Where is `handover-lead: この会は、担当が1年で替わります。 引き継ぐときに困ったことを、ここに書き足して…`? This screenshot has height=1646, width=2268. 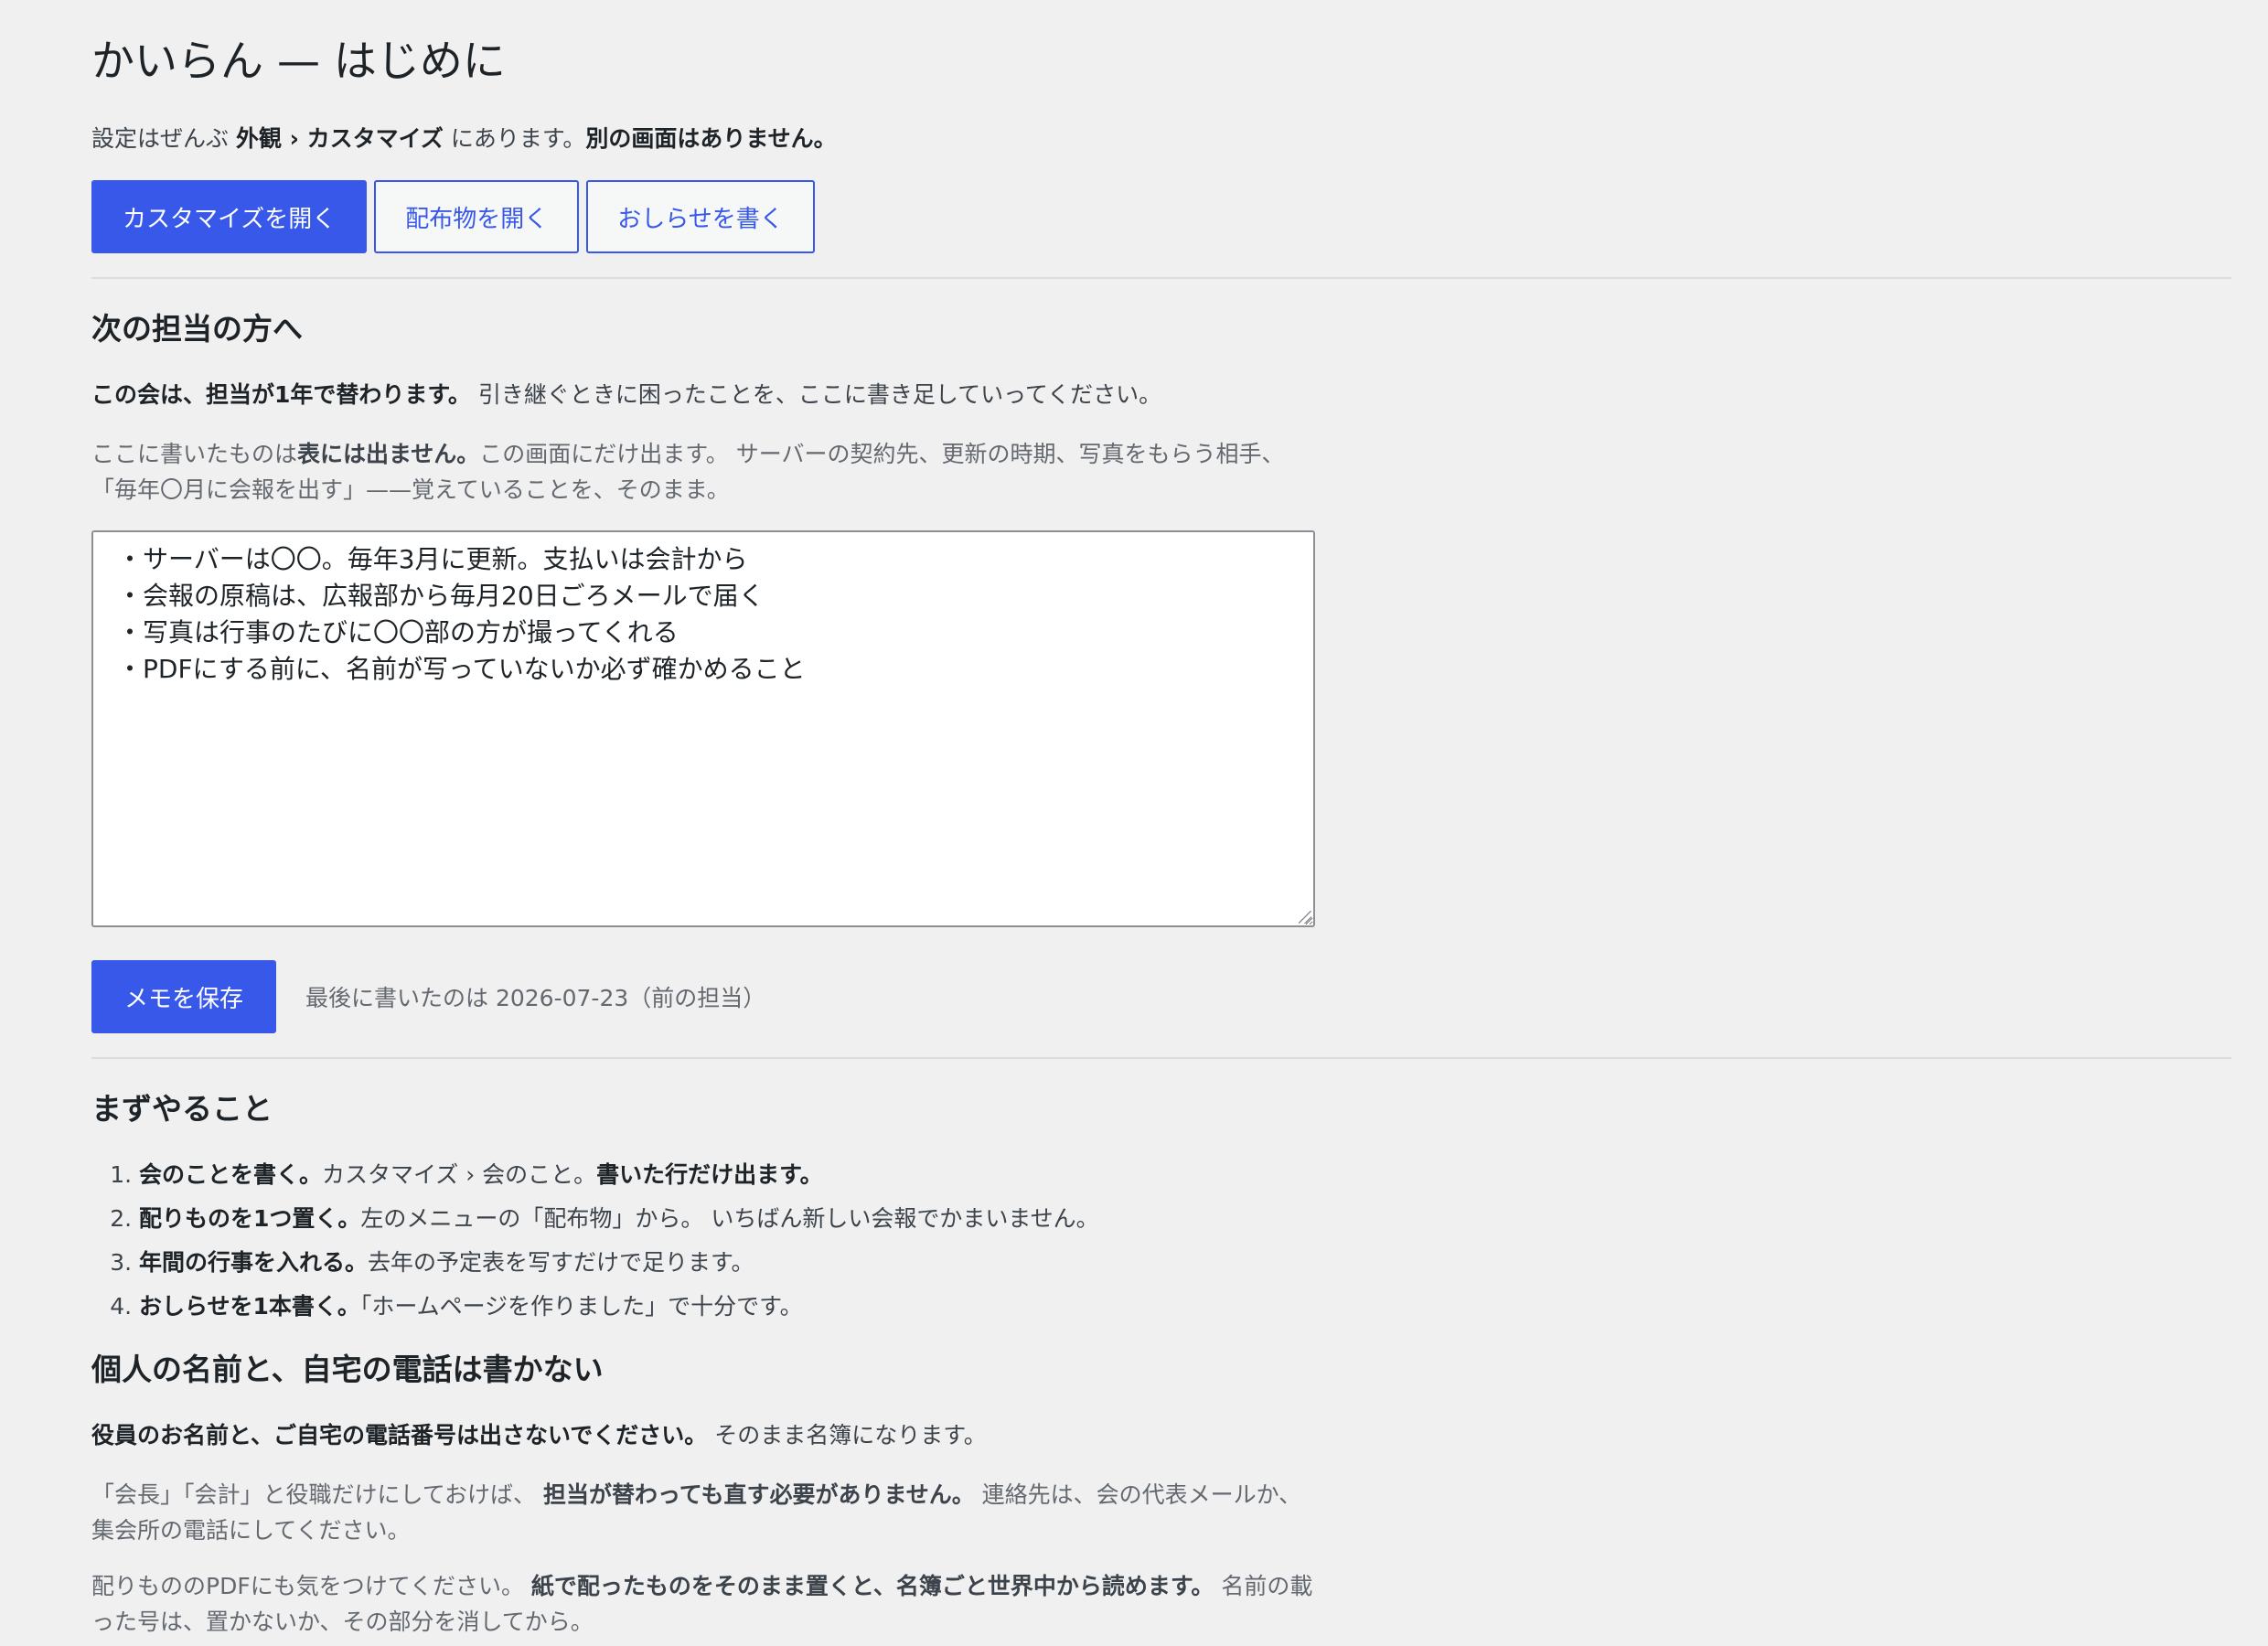 handover-lead: この会は、担当が1年で替わります。 引き継ぐときに困ったことを、ここに書き足して… is located at coordinates (626, 394).